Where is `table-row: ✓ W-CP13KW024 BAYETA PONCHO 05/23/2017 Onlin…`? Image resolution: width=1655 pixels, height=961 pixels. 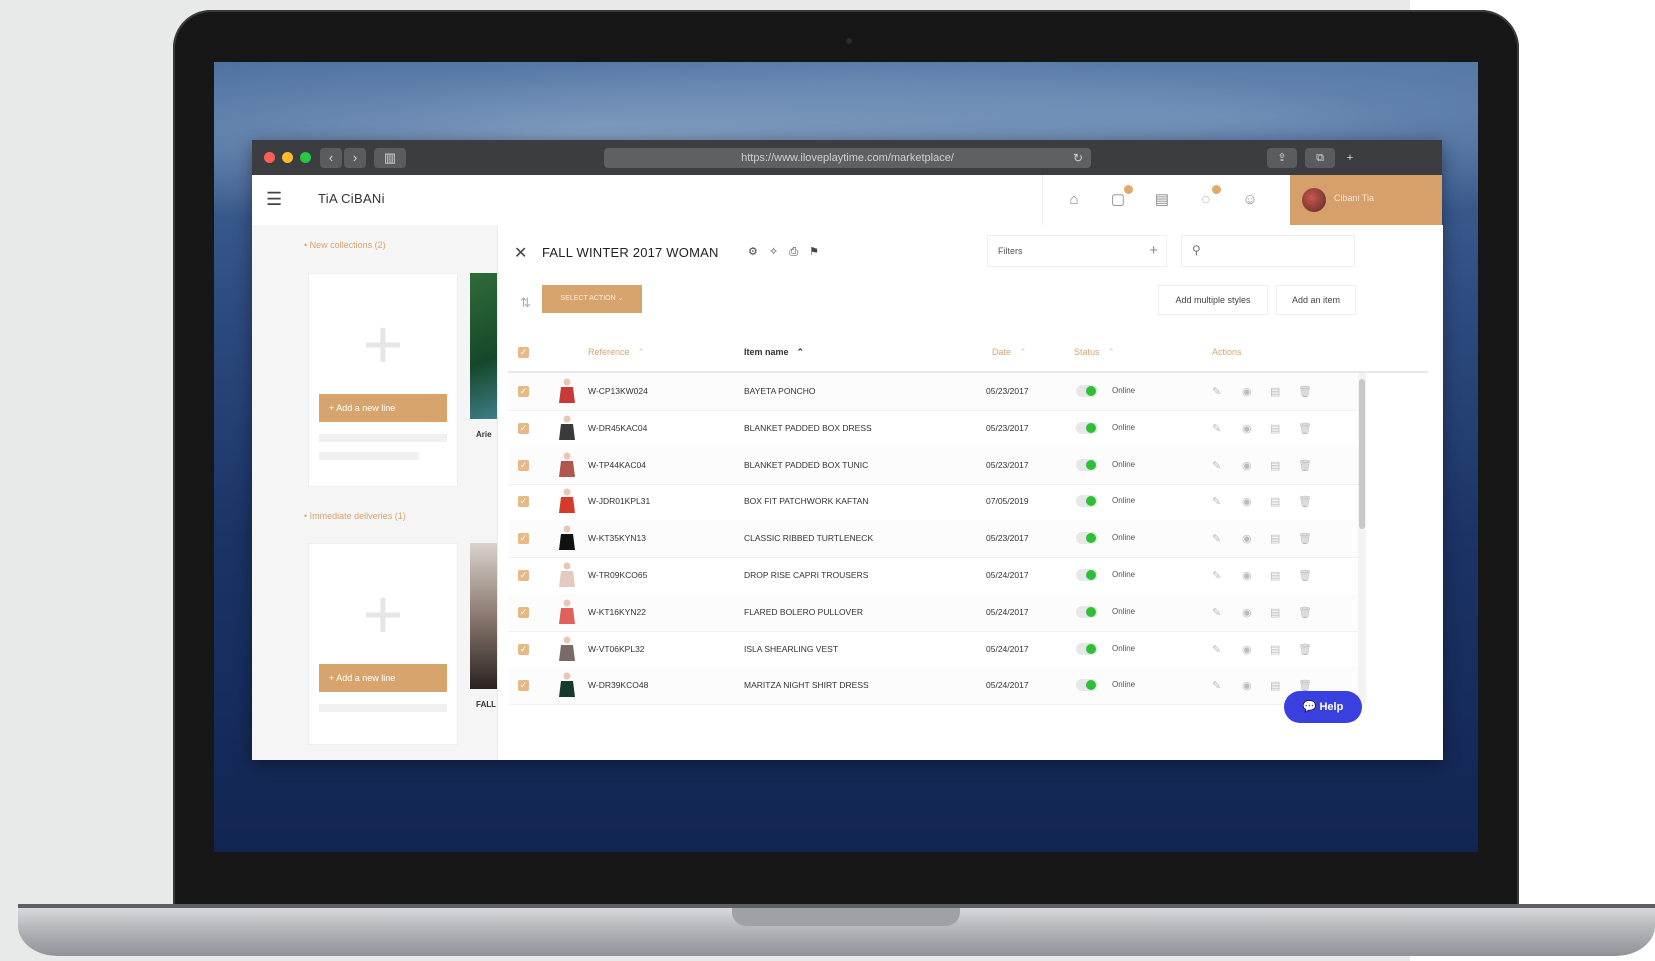 table-row: ✓ W-CP13KW024 BAYETA PONCHO 05/23/2017 Onlin… is located at coordinates (933, 392).